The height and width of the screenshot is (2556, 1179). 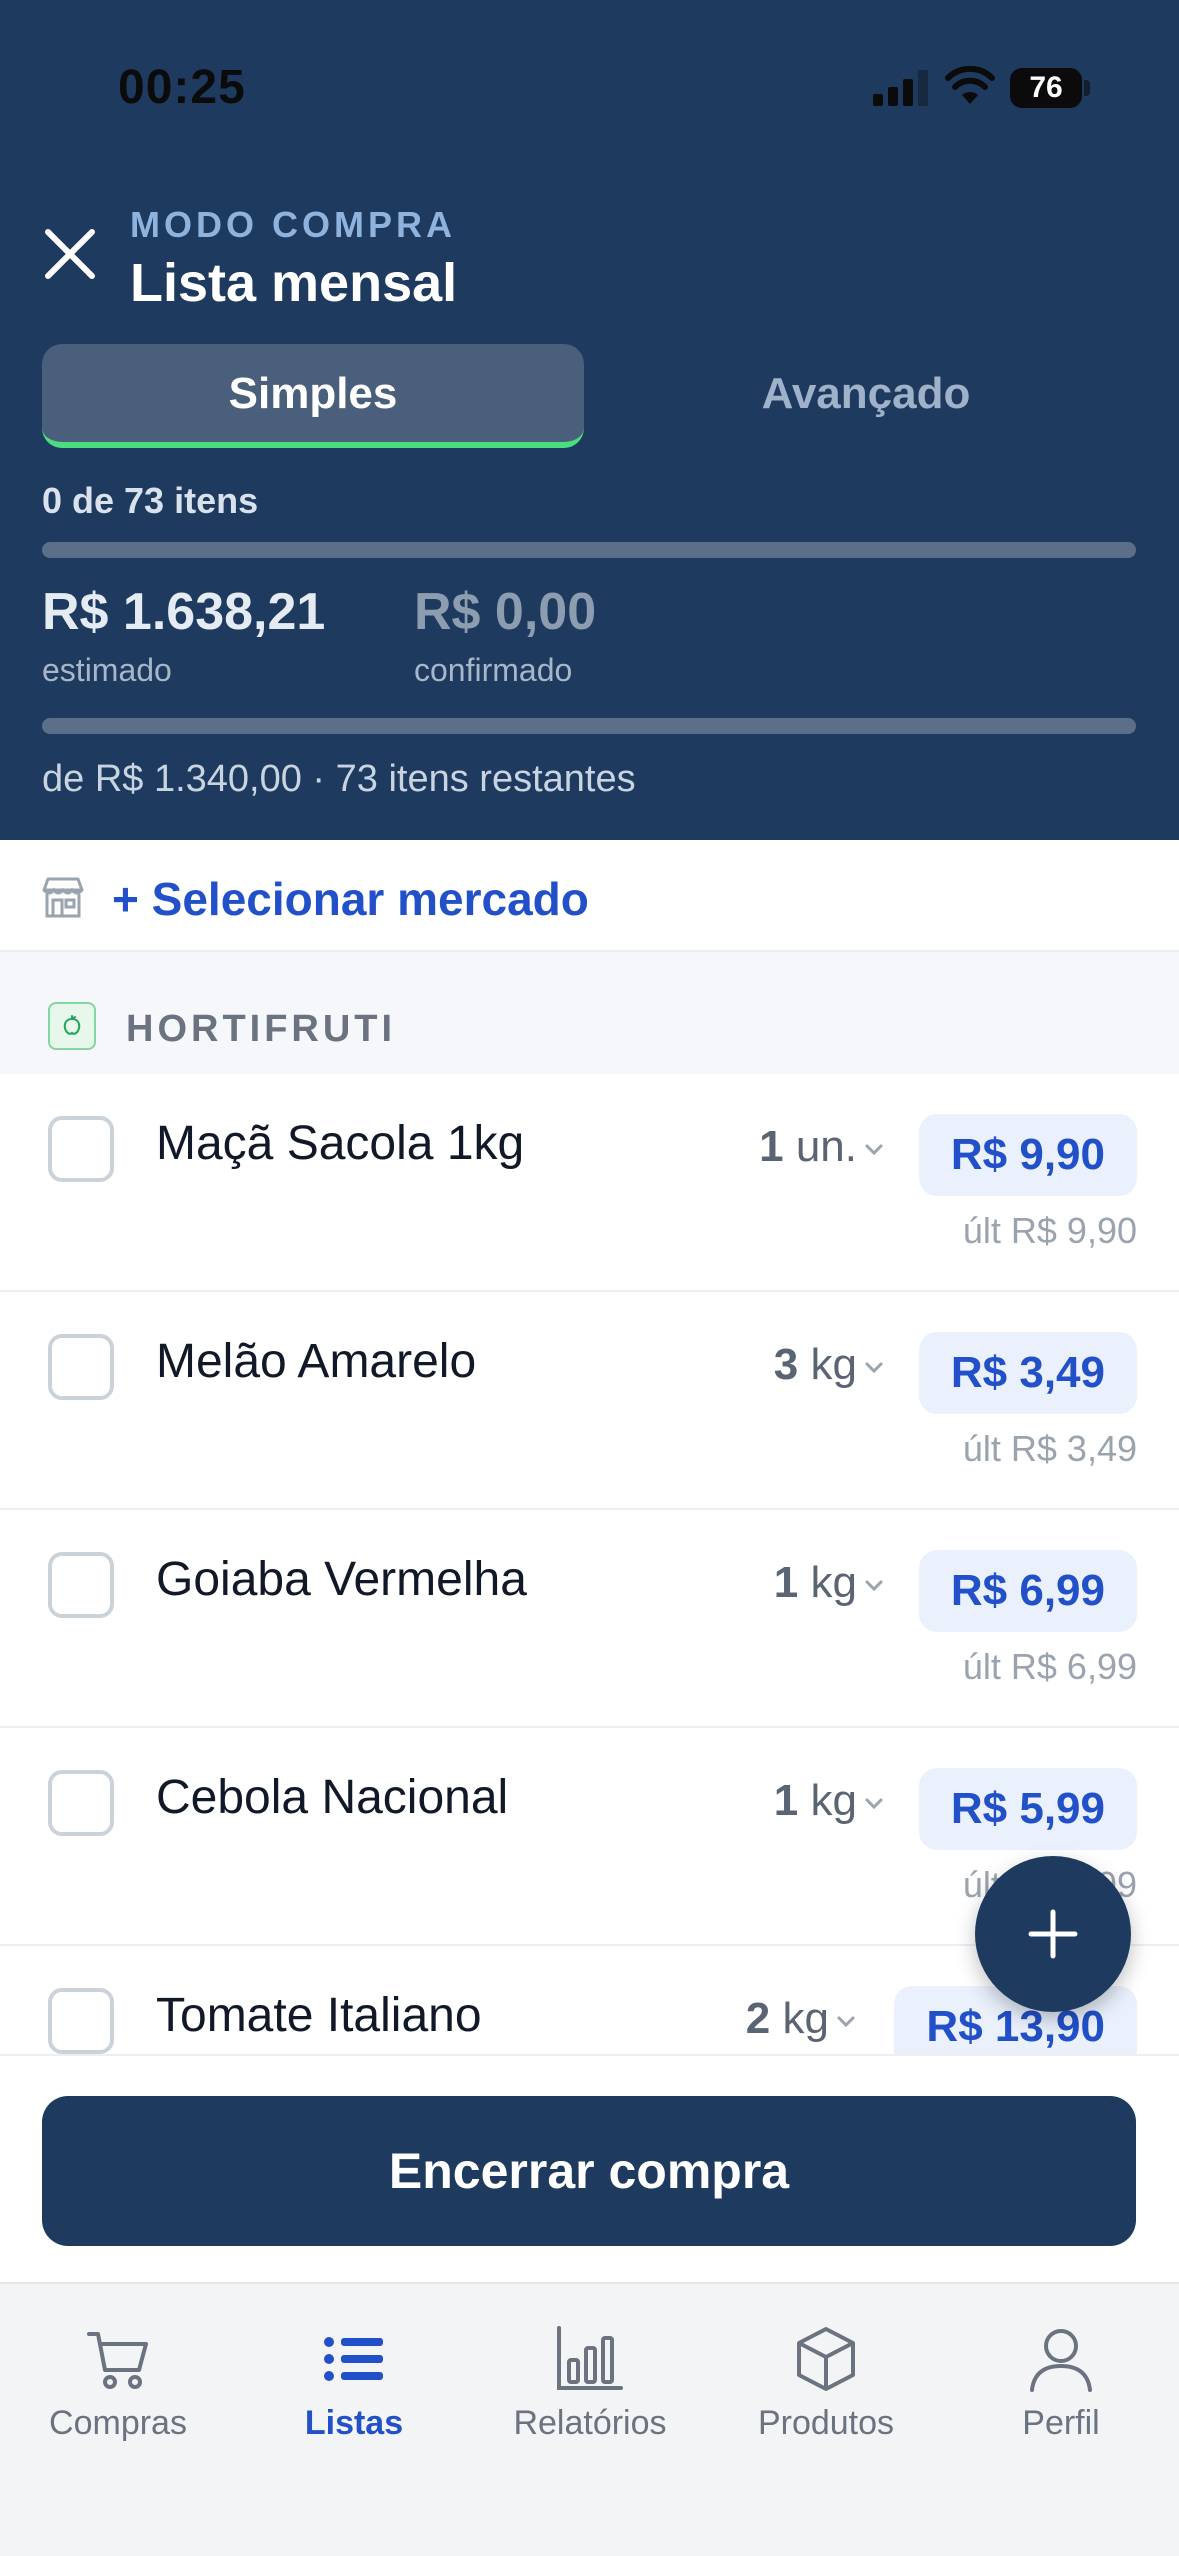 I want to click on tabbar-item-listas: Listas, so click(x=354, y=2404).